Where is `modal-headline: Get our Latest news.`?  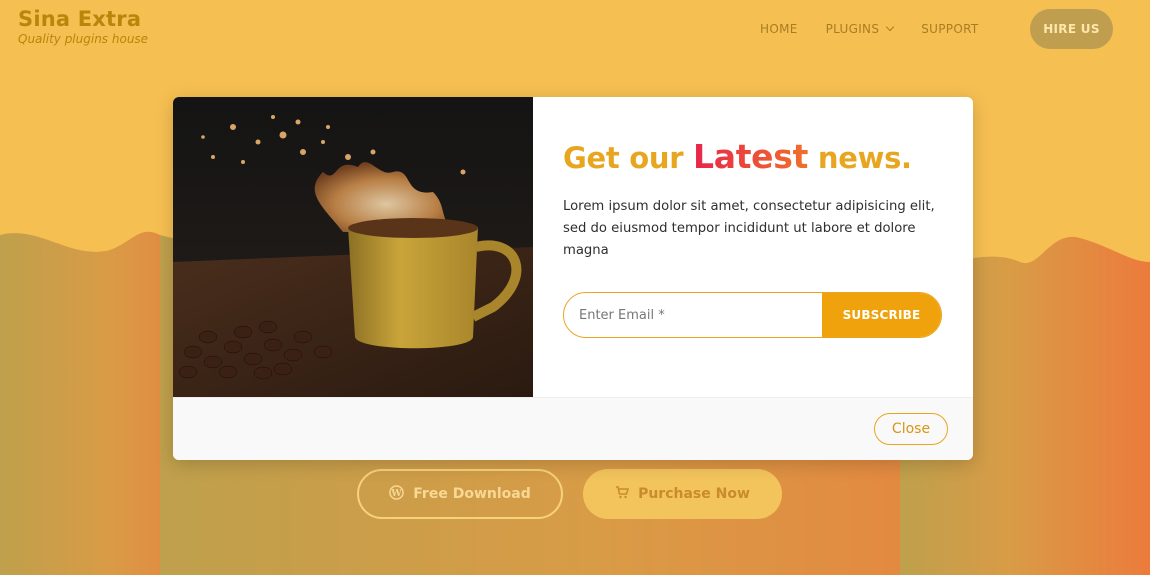
modal-headline: Get our Latest news. is located at coordinates (737, 156).